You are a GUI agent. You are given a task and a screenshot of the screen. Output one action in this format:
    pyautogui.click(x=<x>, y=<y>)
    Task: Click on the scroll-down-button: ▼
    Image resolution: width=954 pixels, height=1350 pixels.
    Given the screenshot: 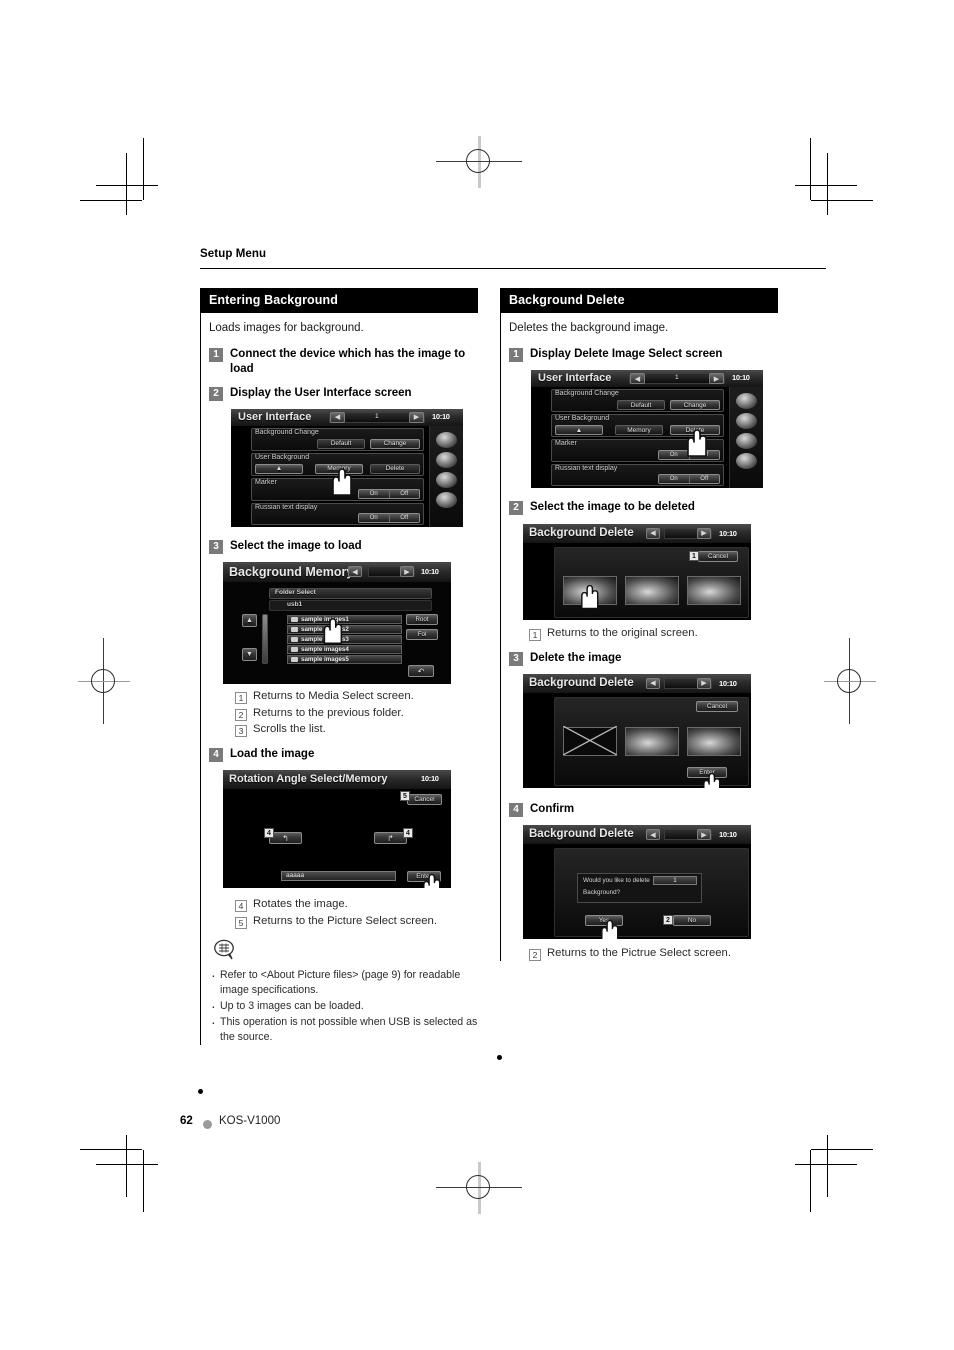 What is the action you would take?
    pyautogui.click(x=249, y=655)
    